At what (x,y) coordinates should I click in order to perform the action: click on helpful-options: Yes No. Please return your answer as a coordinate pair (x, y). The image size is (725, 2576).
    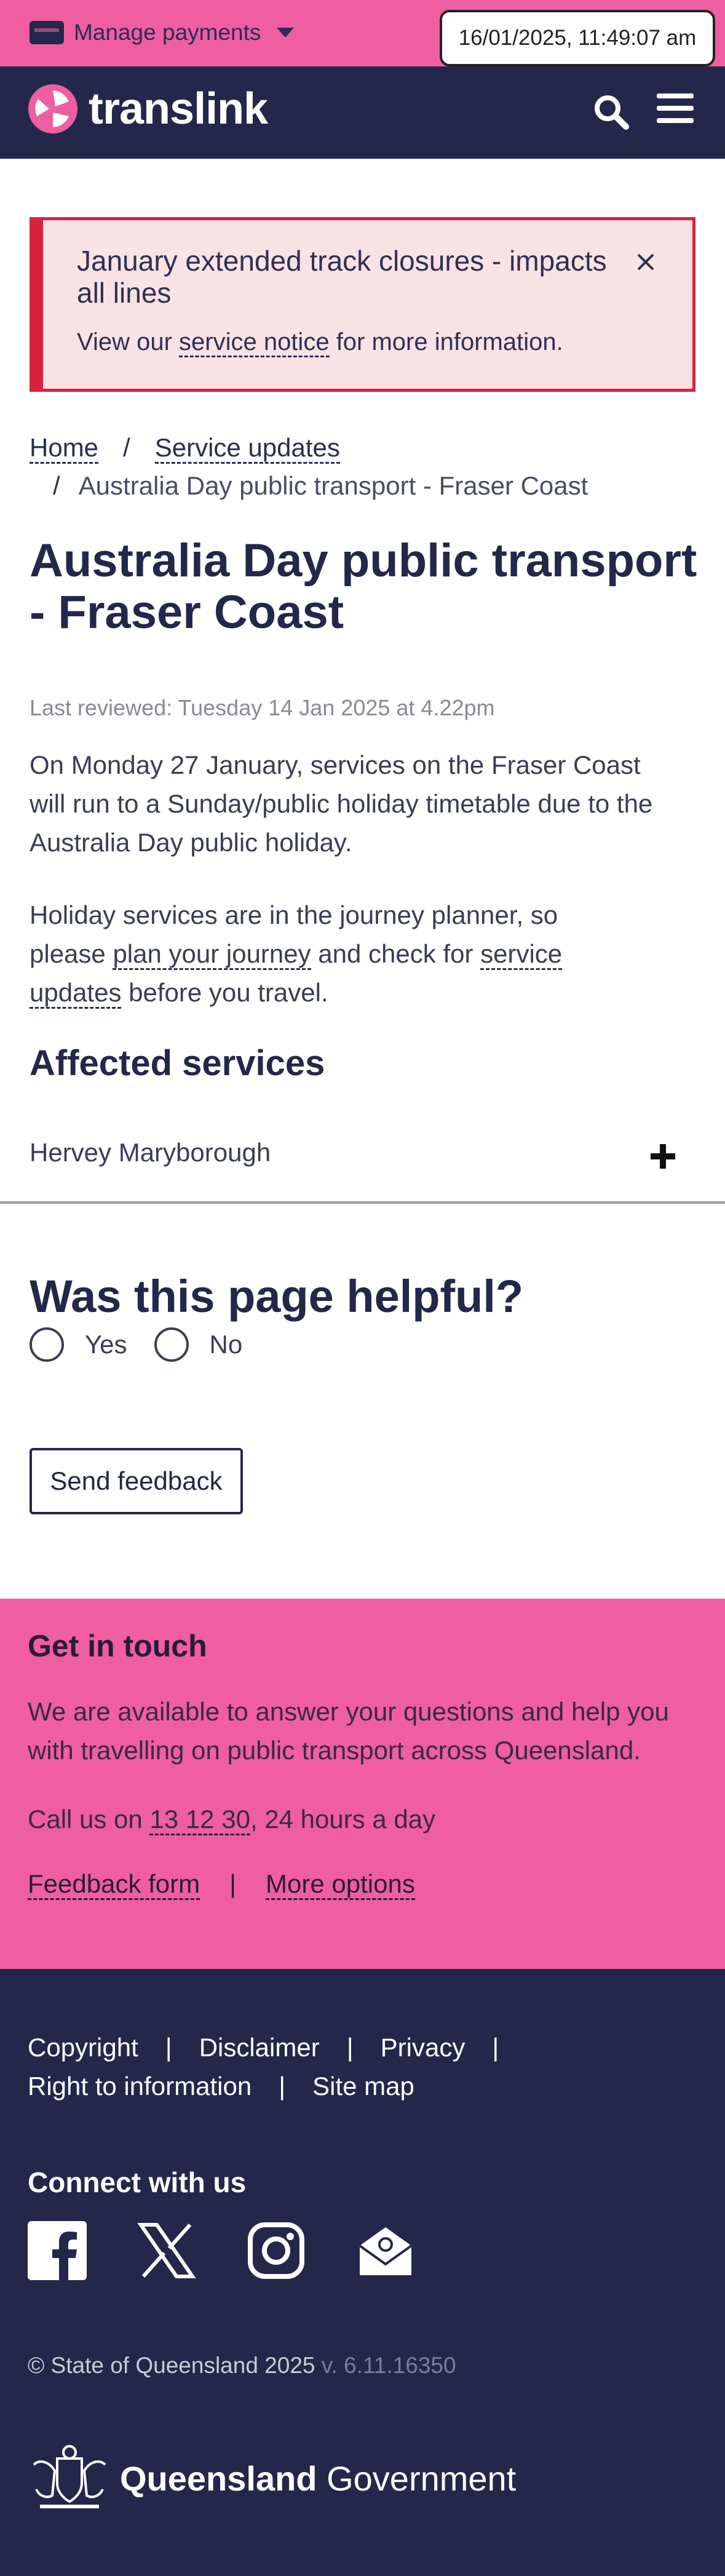
    Looking at the image, I should click on (136, 1344).